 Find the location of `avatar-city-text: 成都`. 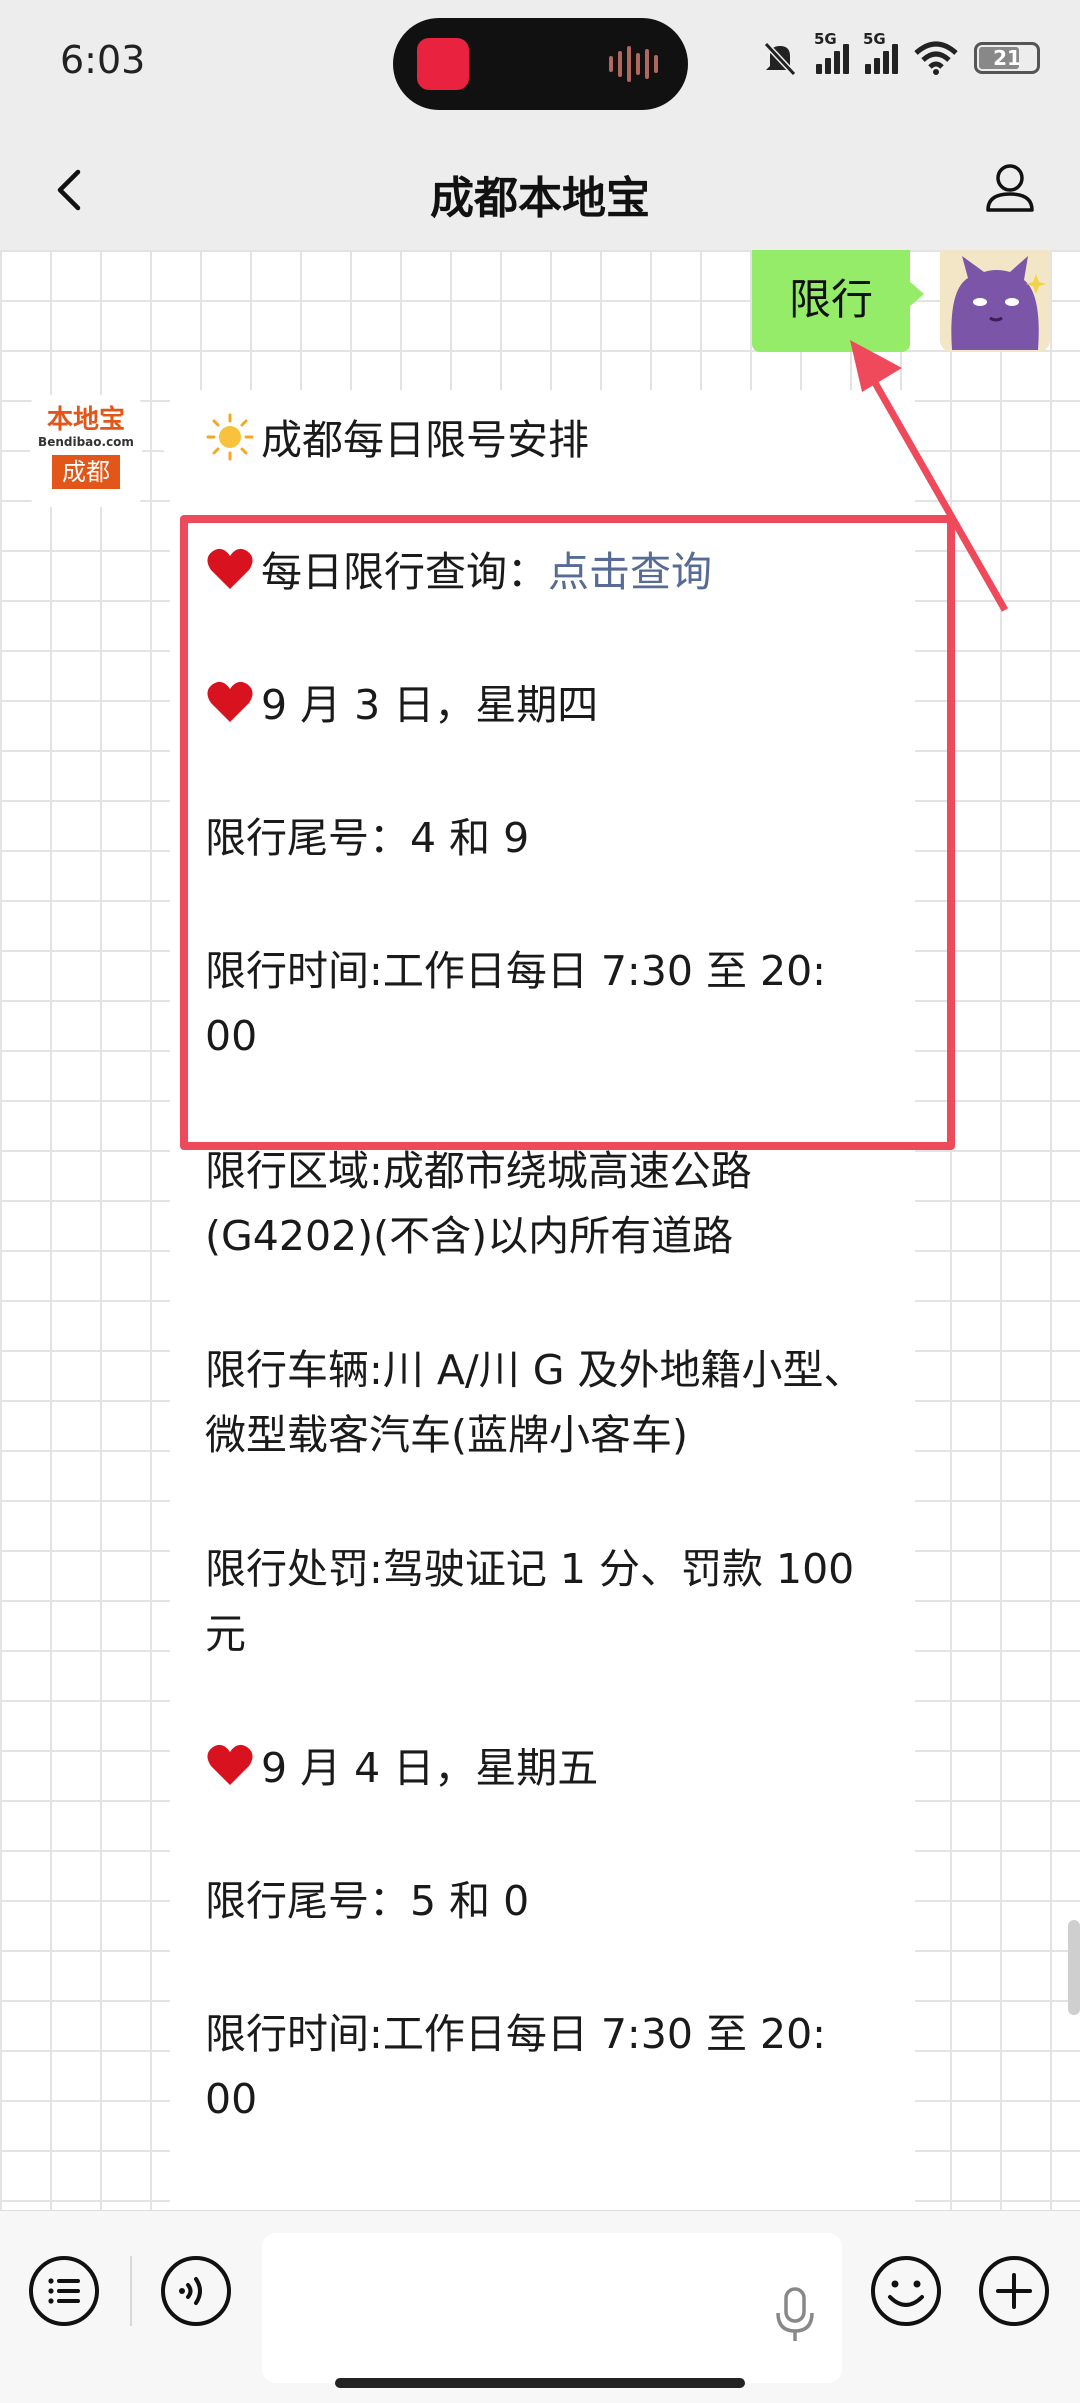

avatar-city-text: 成都 is located at coordinates (86, 472).